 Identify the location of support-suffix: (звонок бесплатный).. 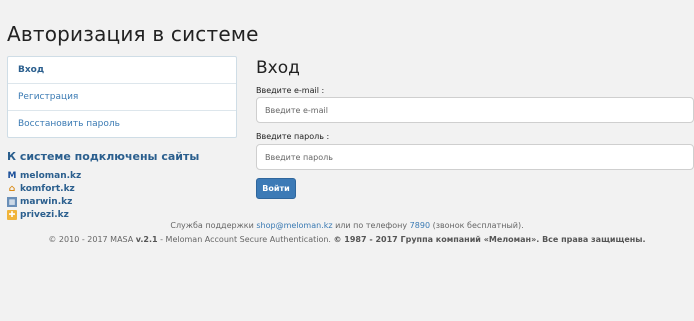
(477, 225).